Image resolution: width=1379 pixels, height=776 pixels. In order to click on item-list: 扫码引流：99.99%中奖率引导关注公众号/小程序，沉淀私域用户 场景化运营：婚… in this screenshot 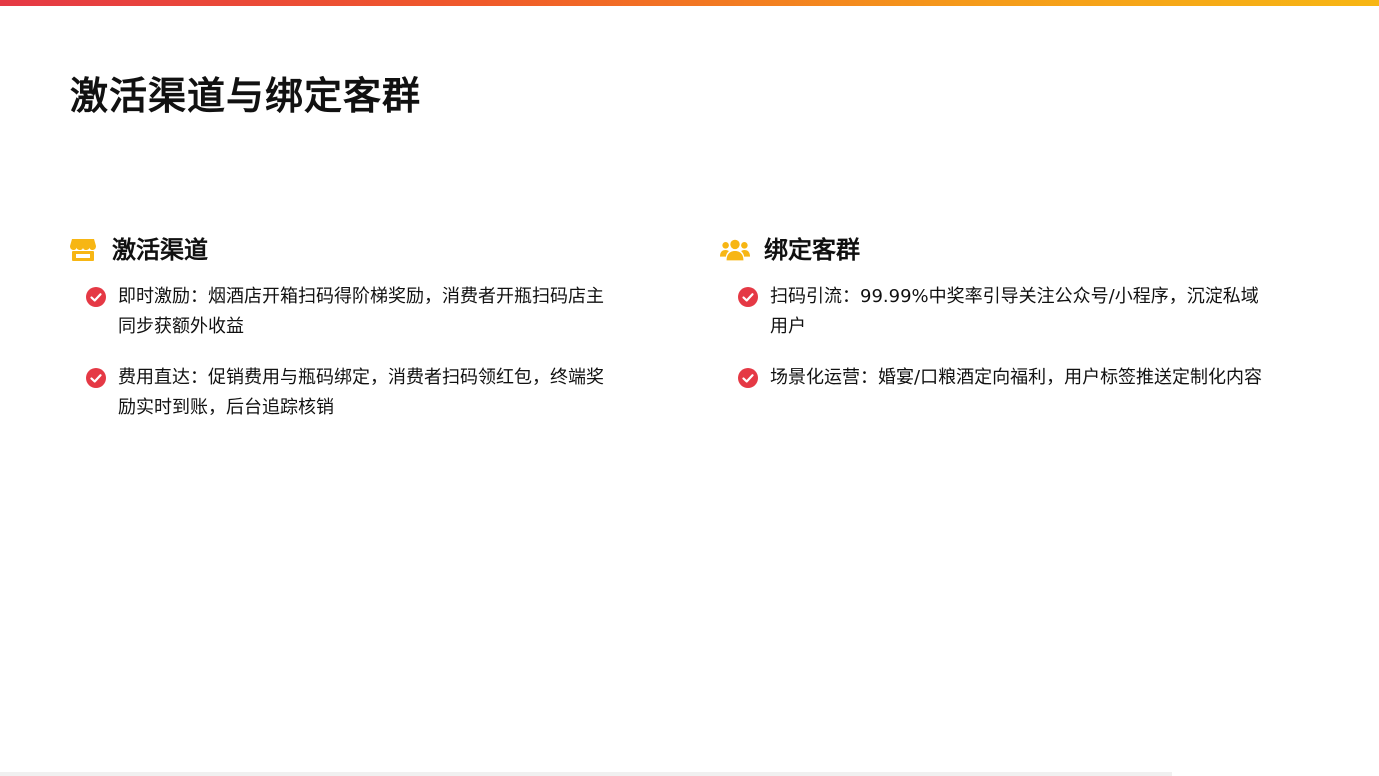, I will do `click(1000, 337)`.